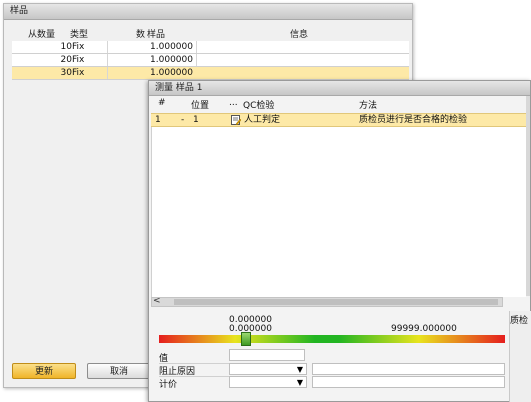 The width and height of the screenshot is (531, 402). What do you see at coordinates (208, 12) in the screenshot?
I see `samples-window-title: 样品` at bounding box center [208, 12].